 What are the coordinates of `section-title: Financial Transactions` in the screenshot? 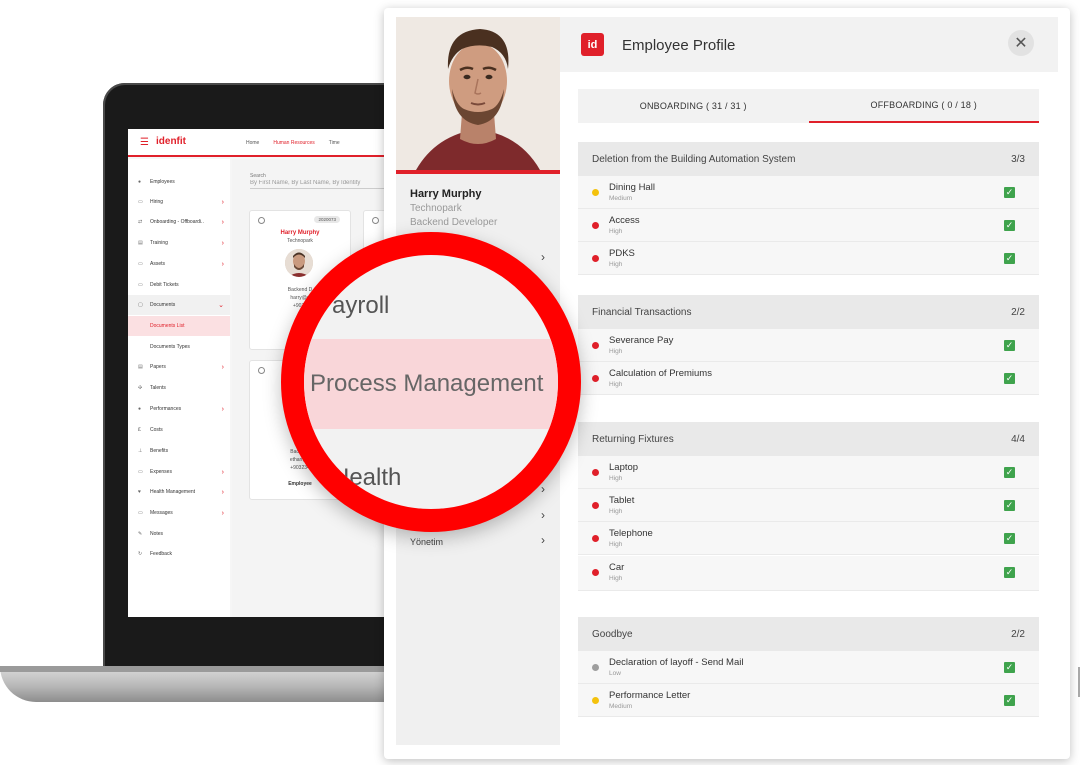 It's located at (642, 312).